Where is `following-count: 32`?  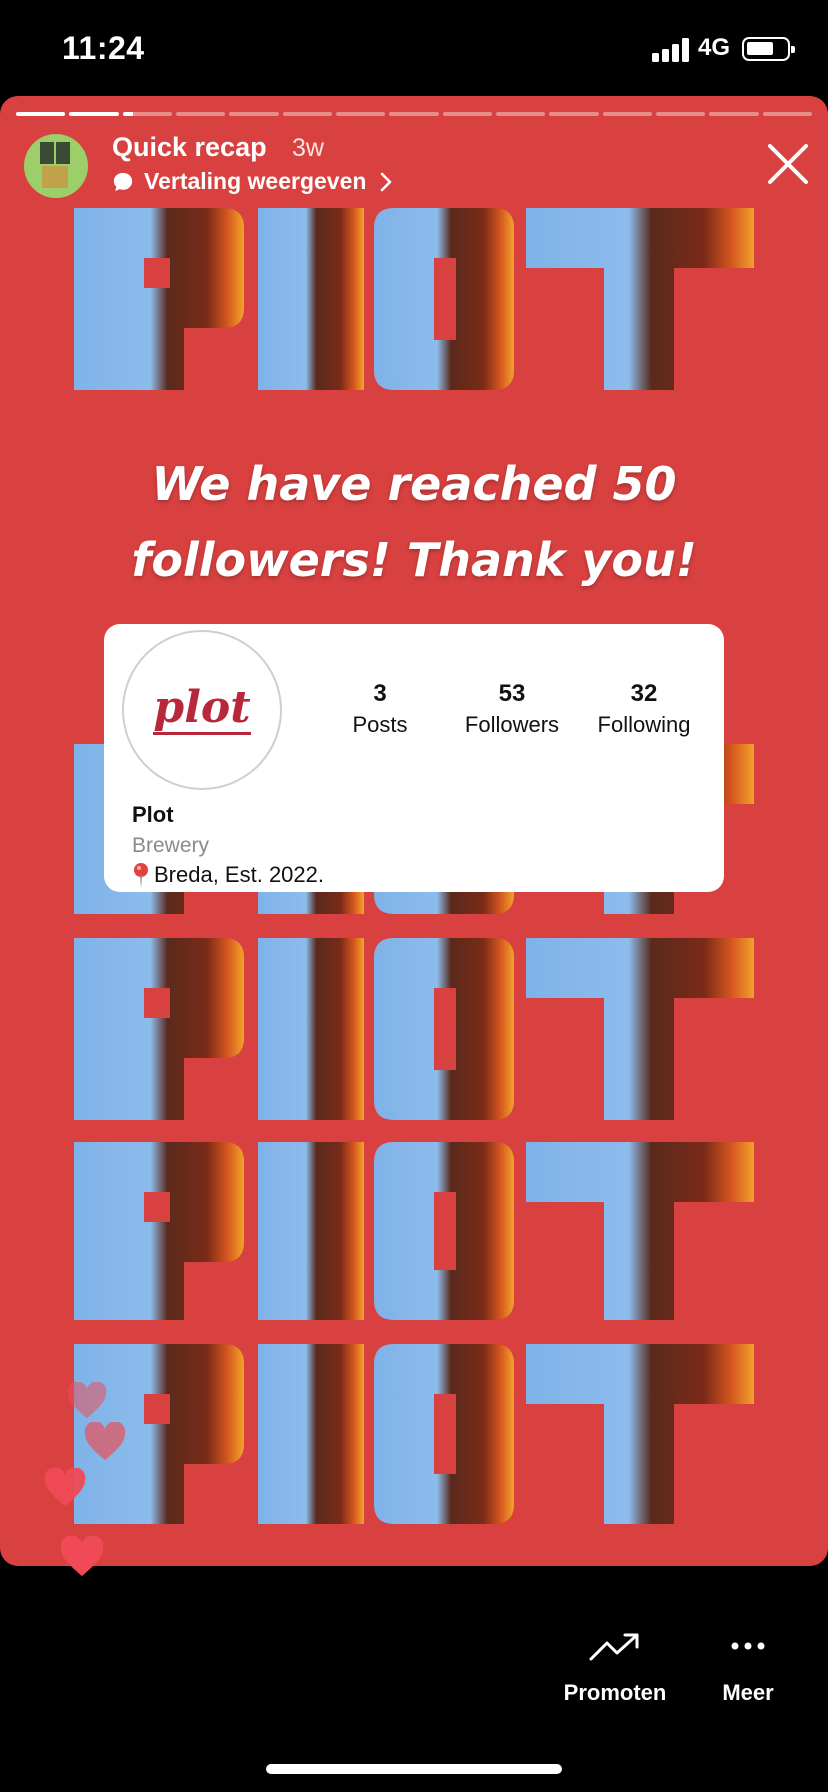
following-count: 32 is located at coordinates (644, 693).